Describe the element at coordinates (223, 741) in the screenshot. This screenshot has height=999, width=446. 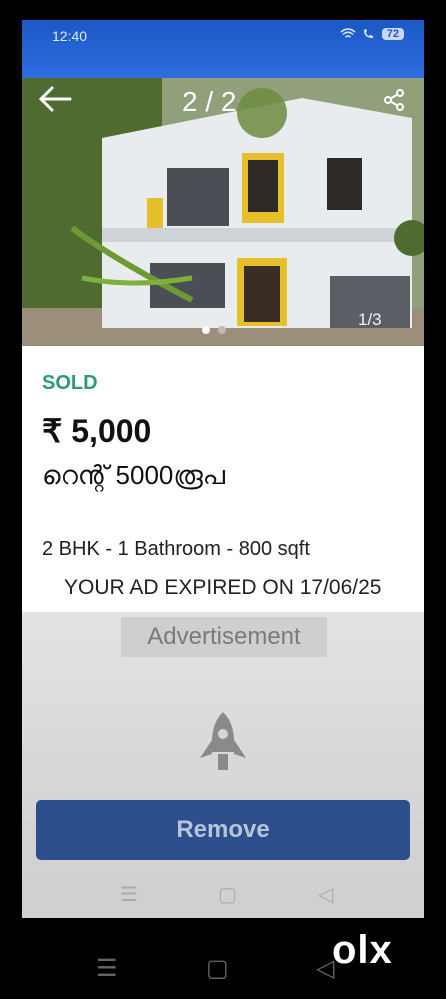
I see `rocket-icon` at that location.